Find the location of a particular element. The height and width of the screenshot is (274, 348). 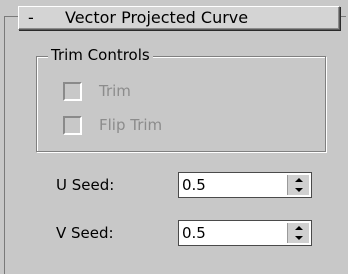

u-seed-spinner is located at coordinates (245, 185).